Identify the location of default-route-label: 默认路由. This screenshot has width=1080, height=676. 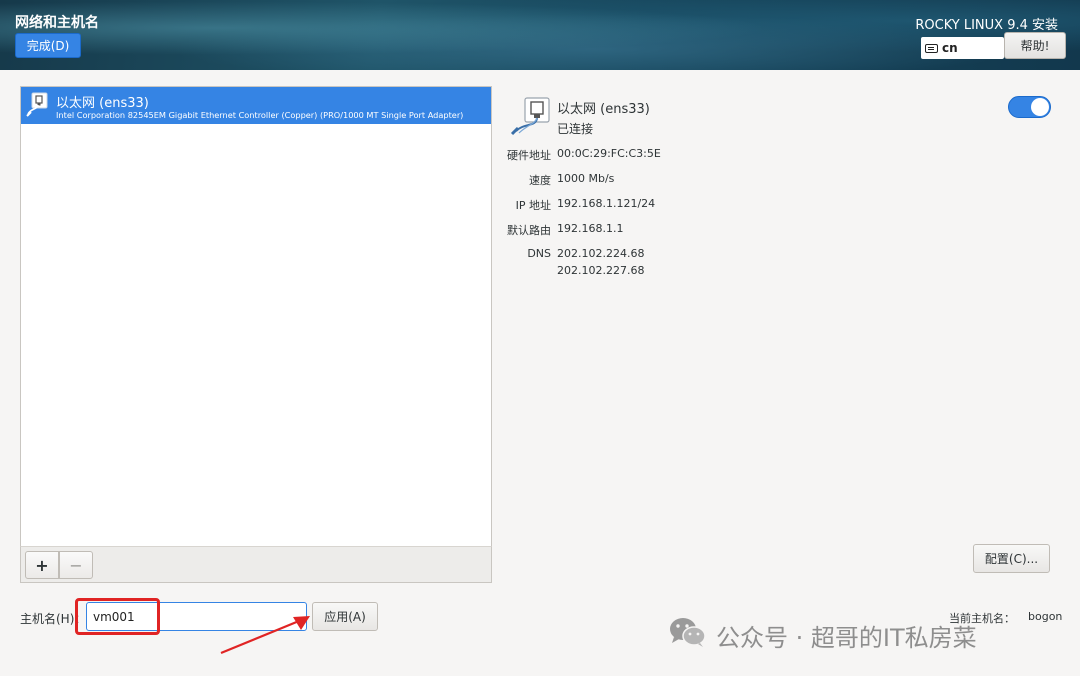
(529, 230).